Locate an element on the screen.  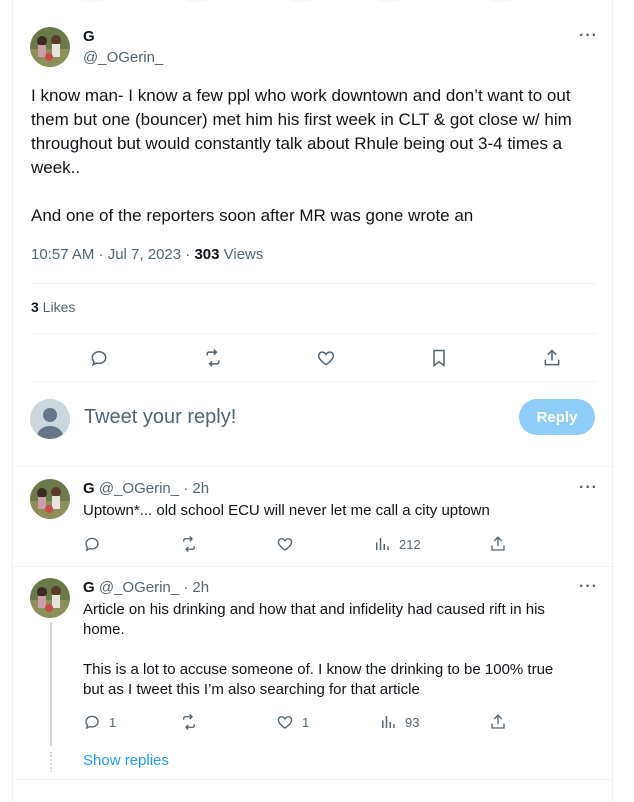
previous-tweet-edge is located at coordinates (312, 1).